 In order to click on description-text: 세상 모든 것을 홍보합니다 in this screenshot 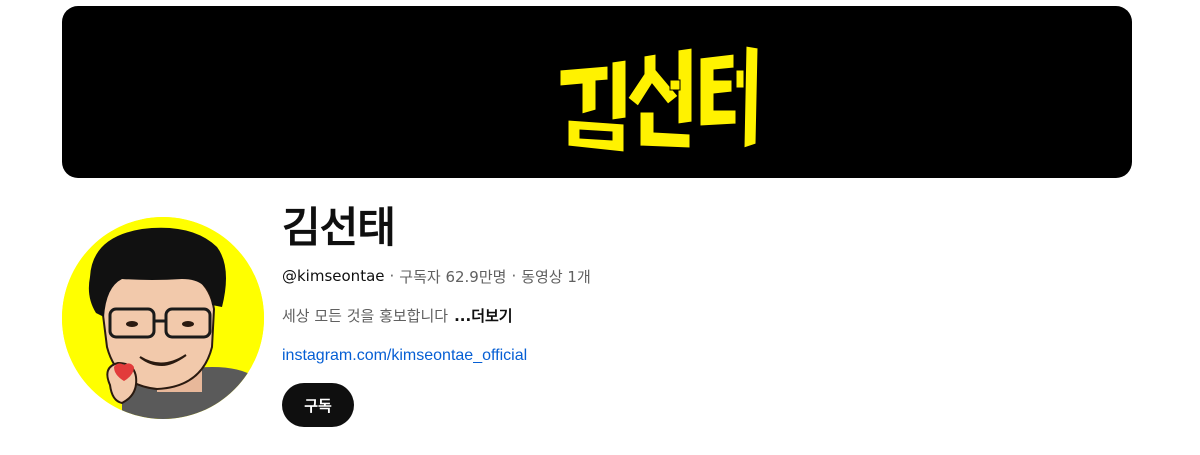, I will do `click(365, 315)`.